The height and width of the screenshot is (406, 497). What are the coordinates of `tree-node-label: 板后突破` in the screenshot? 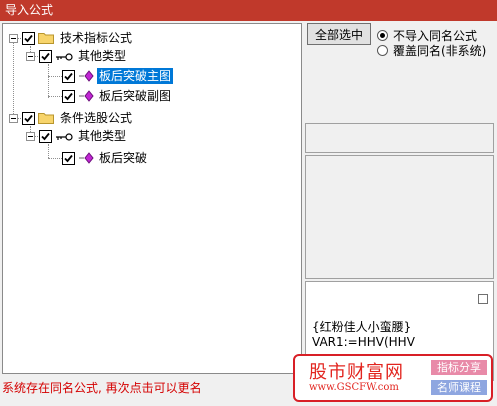 It's located at (123, 158).